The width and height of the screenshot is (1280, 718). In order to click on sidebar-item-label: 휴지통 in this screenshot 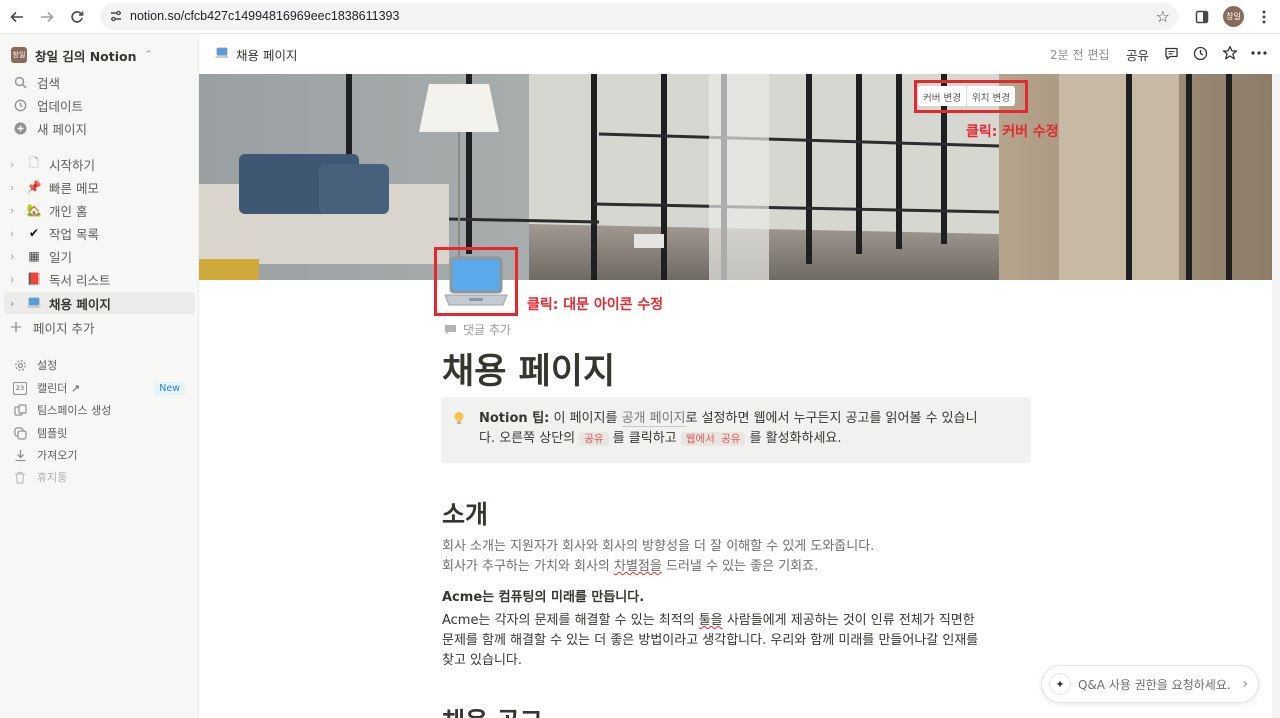, I will do `click(52, 477)`.